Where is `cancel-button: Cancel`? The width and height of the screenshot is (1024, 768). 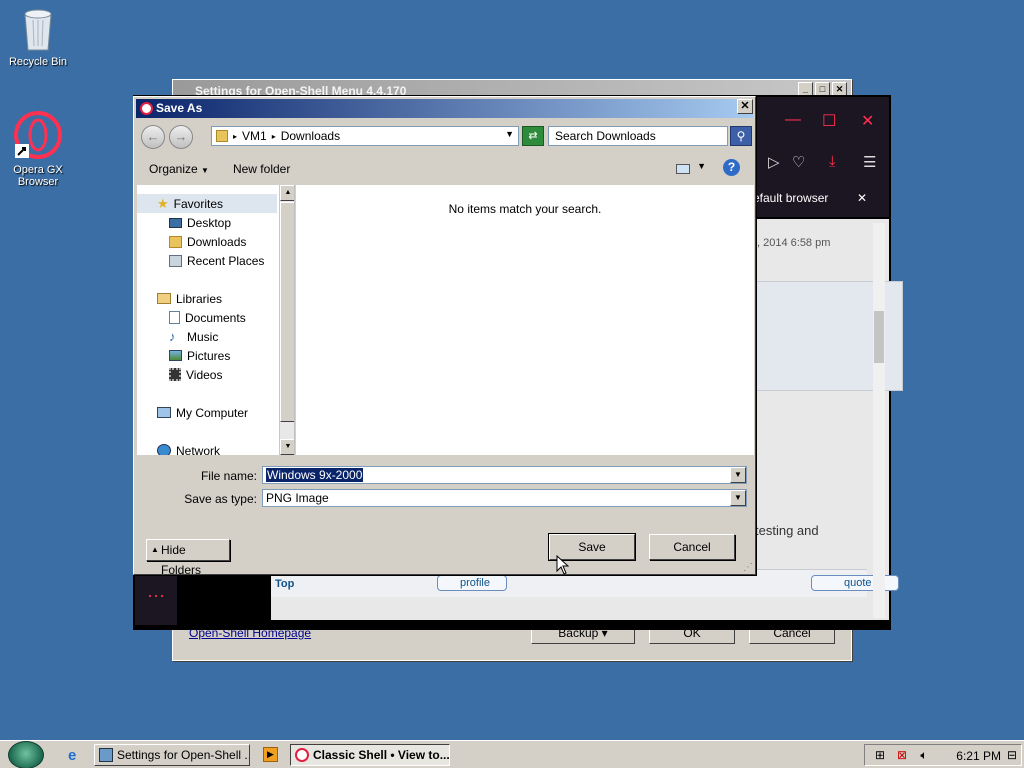 cancel-button: Cancel is located at coordinates (692, 547).